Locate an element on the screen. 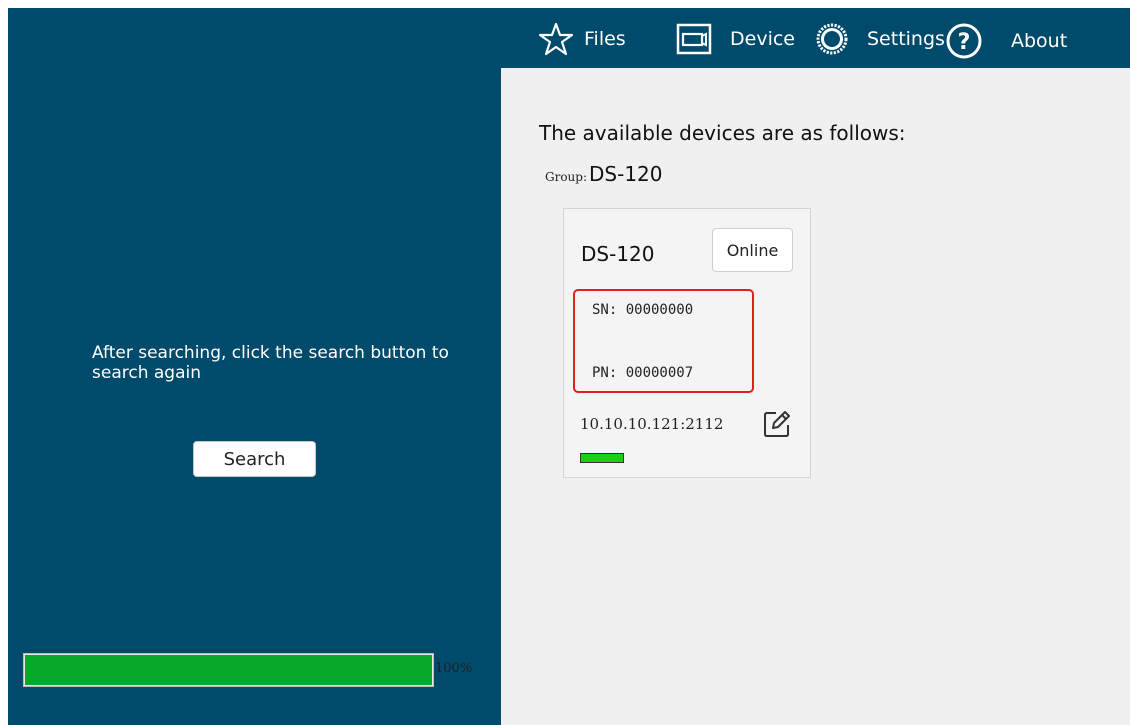 The width and height of the screenshot is (1130, 725). search-progress-bar is located at coordinates (228, 670).